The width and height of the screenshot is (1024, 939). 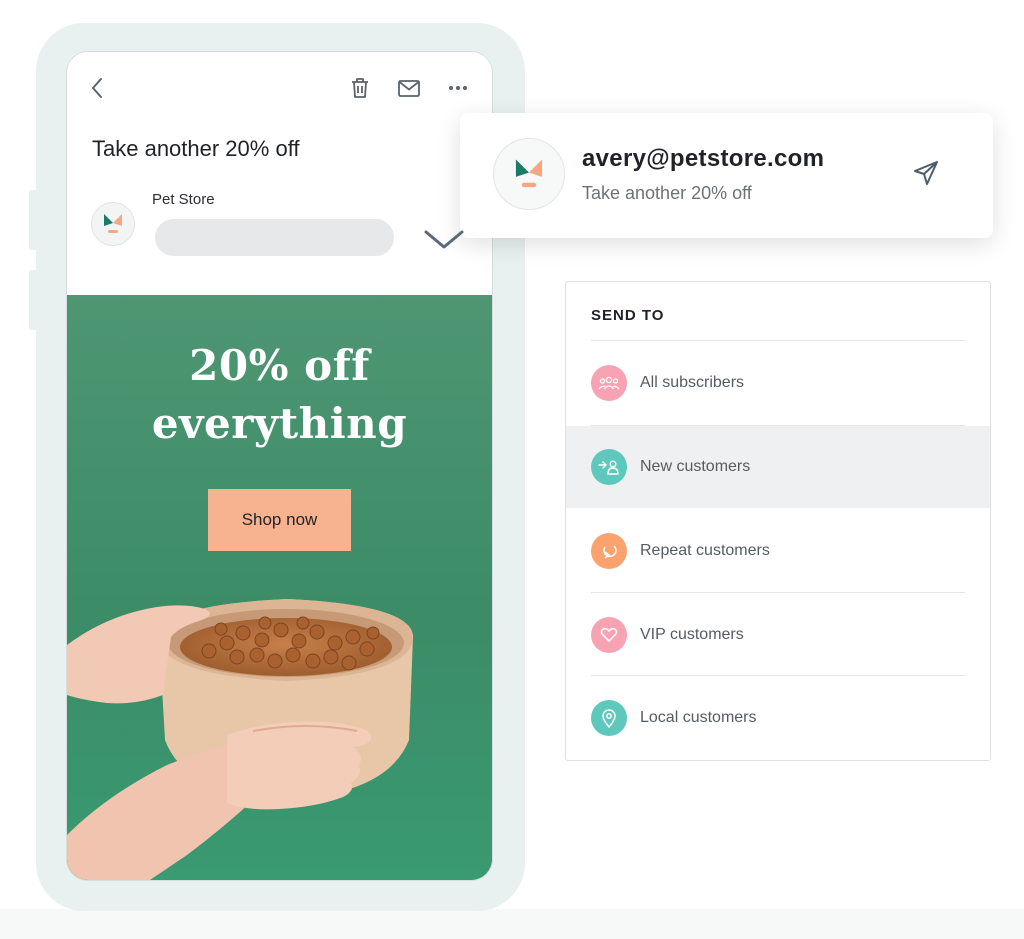 What do you see at coordinates (279, 520) in the screenshot?
I see `shop-now-button: Shop now` at bounding box center [279, 520].